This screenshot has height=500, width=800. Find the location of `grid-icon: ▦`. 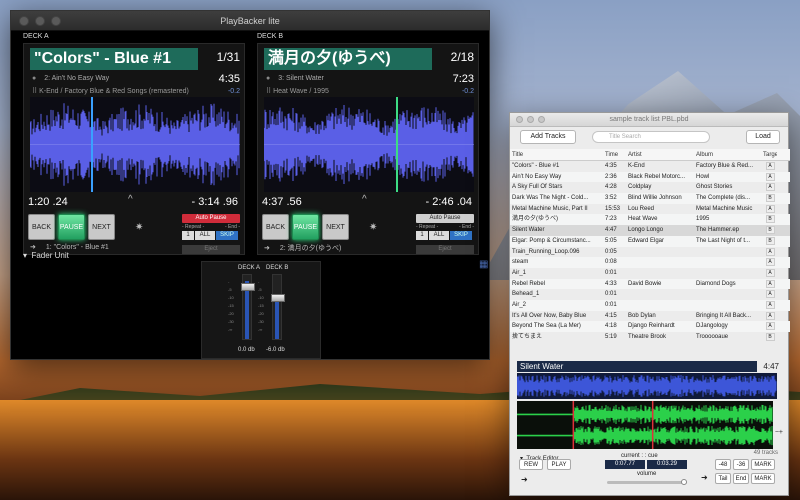

grid-icon: ▦ is located at coordinates (483, 264).